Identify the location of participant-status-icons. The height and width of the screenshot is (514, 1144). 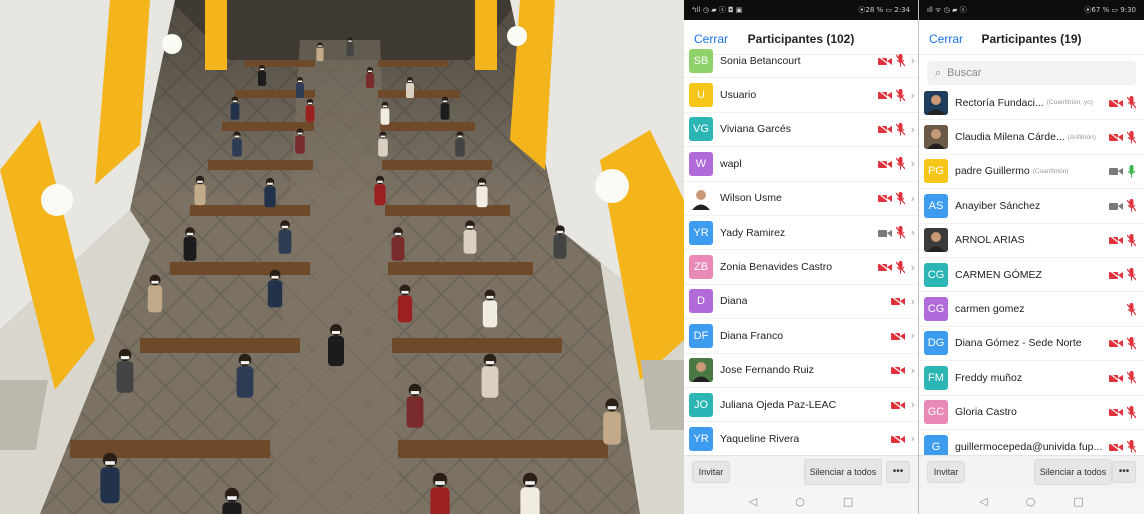
(1122, 343).